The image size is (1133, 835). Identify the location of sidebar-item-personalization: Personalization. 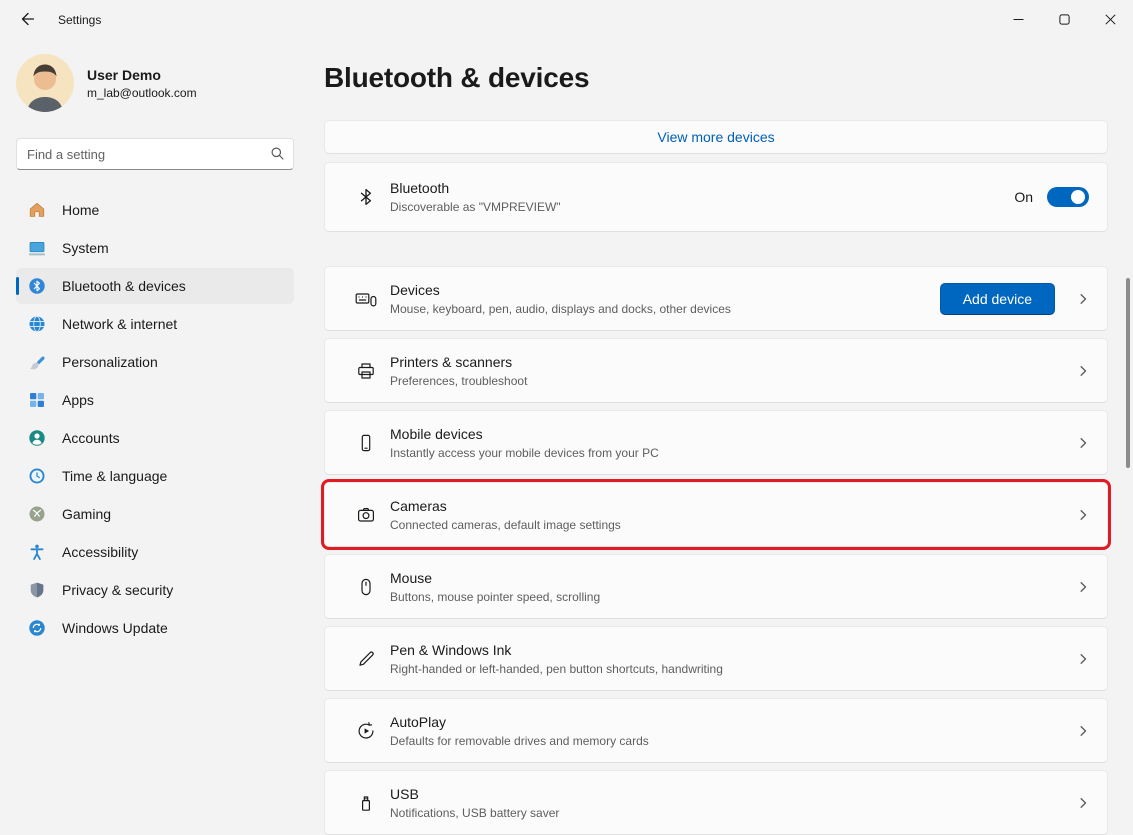
(155, 362).